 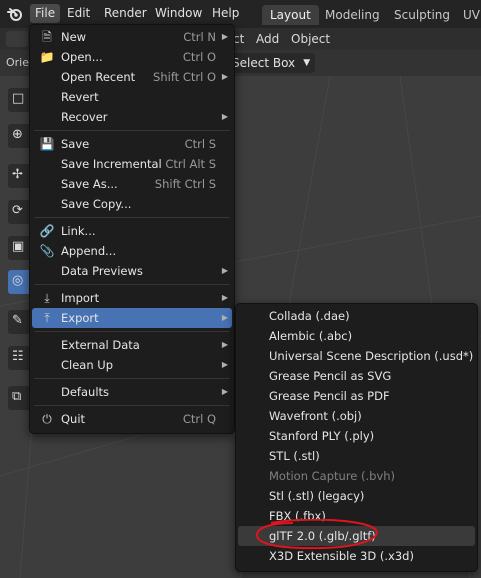 What do you see at coordinates (78, 13) in the screenshot?
I see `menu-edit: Edit` at bounding box center [78, 13].